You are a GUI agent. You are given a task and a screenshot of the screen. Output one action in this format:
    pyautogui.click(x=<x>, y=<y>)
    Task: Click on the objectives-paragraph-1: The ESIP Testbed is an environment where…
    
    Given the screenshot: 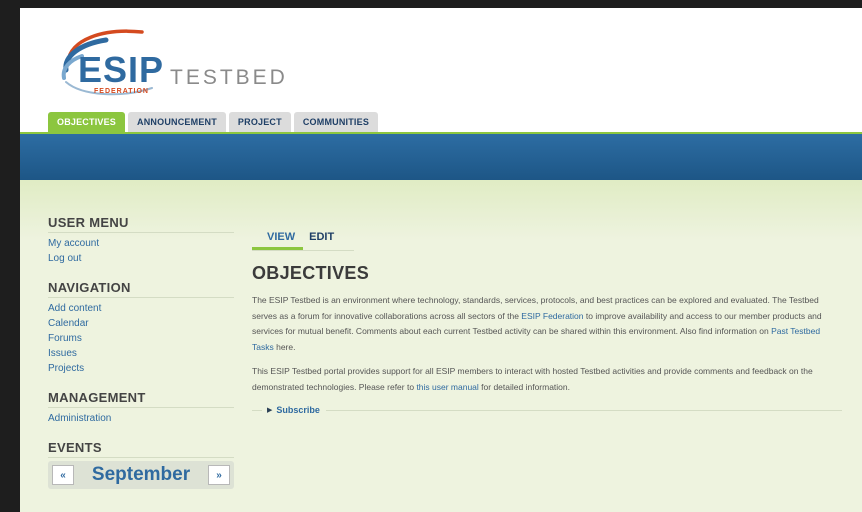 What is the action you would take?
    pyautogui.click(x=547, y=324)
    